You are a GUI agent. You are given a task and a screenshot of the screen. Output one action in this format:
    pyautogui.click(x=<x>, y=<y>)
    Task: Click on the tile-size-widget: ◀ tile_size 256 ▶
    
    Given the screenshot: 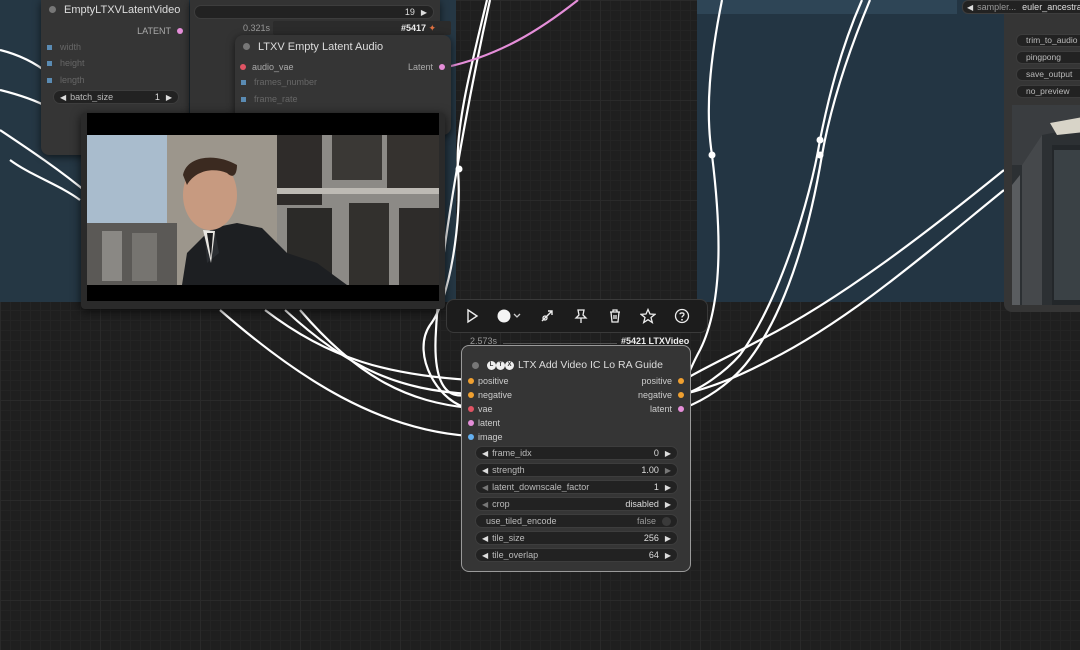 What is the action you would take?
    pyautogui.click(x=576, y=538)
    